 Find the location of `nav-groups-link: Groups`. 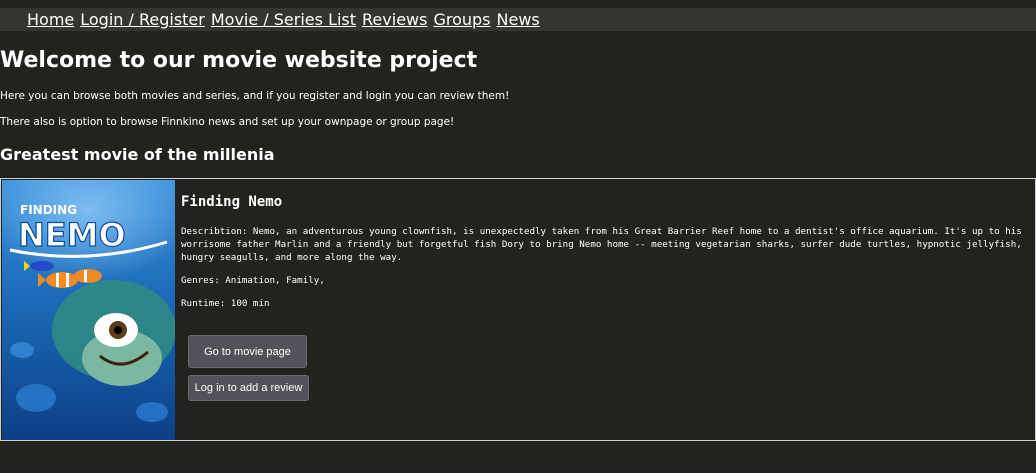

nav-groups-link: Groups is located at coordinates (461, 19).